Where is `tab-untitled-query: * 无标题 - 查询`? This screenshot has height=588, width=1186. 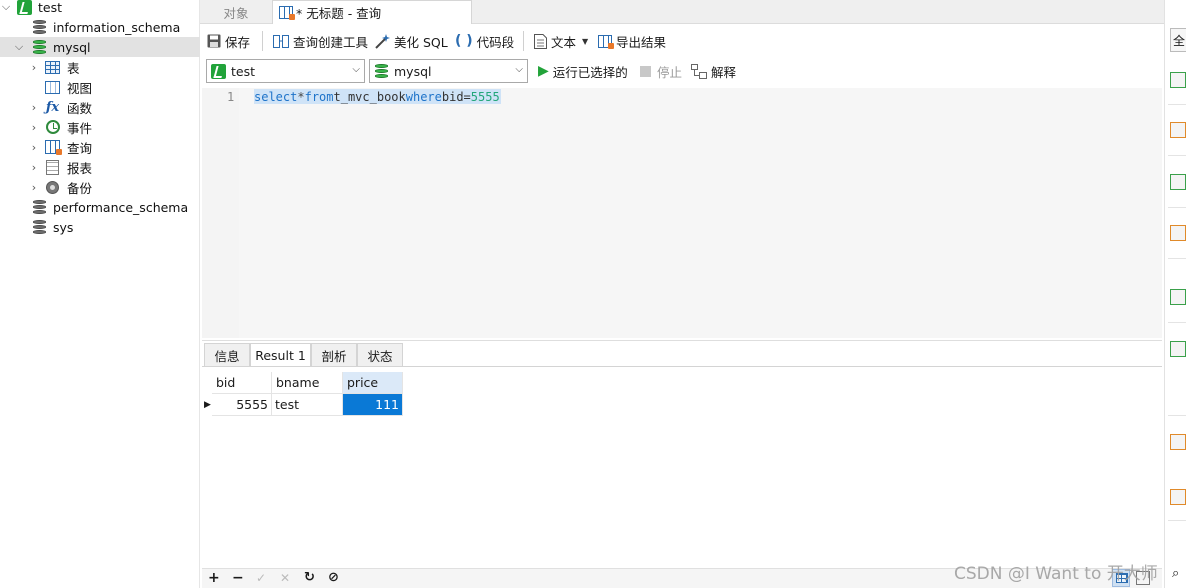 tab-untitled-query: * 无标题 - 查询 is located at coordinates (372, 12).